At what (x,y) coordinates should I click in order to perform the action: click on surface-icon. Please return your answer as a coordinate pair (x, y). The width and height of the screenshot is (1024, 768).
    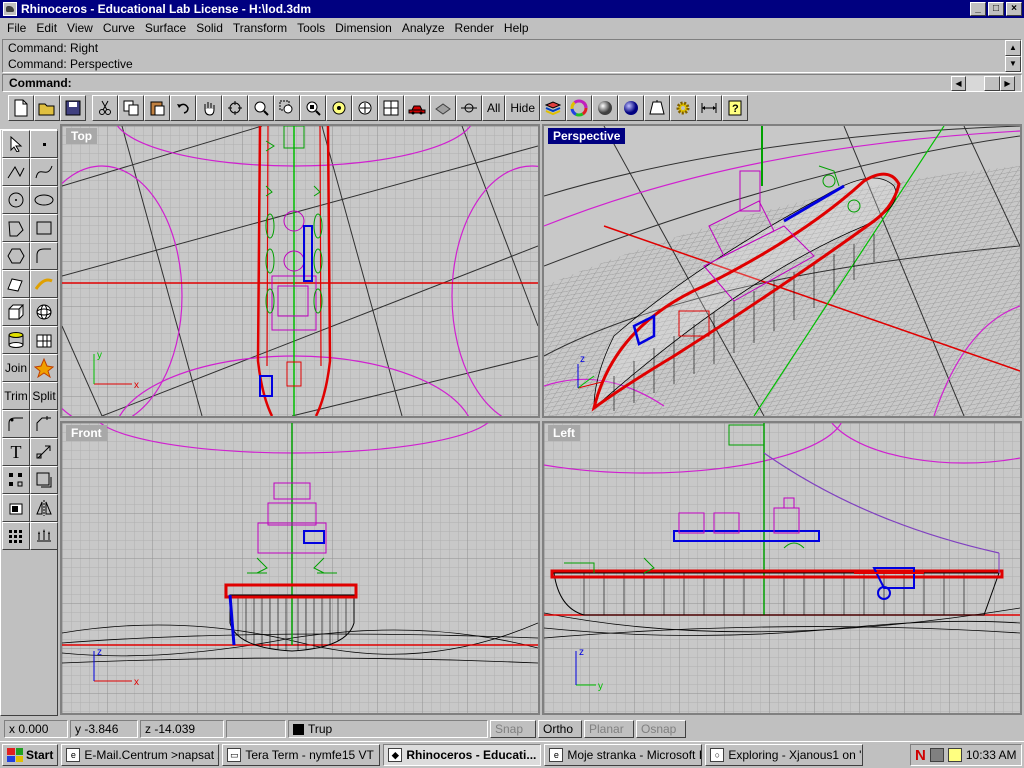
    Looking at the image, I should click on (16, 284).